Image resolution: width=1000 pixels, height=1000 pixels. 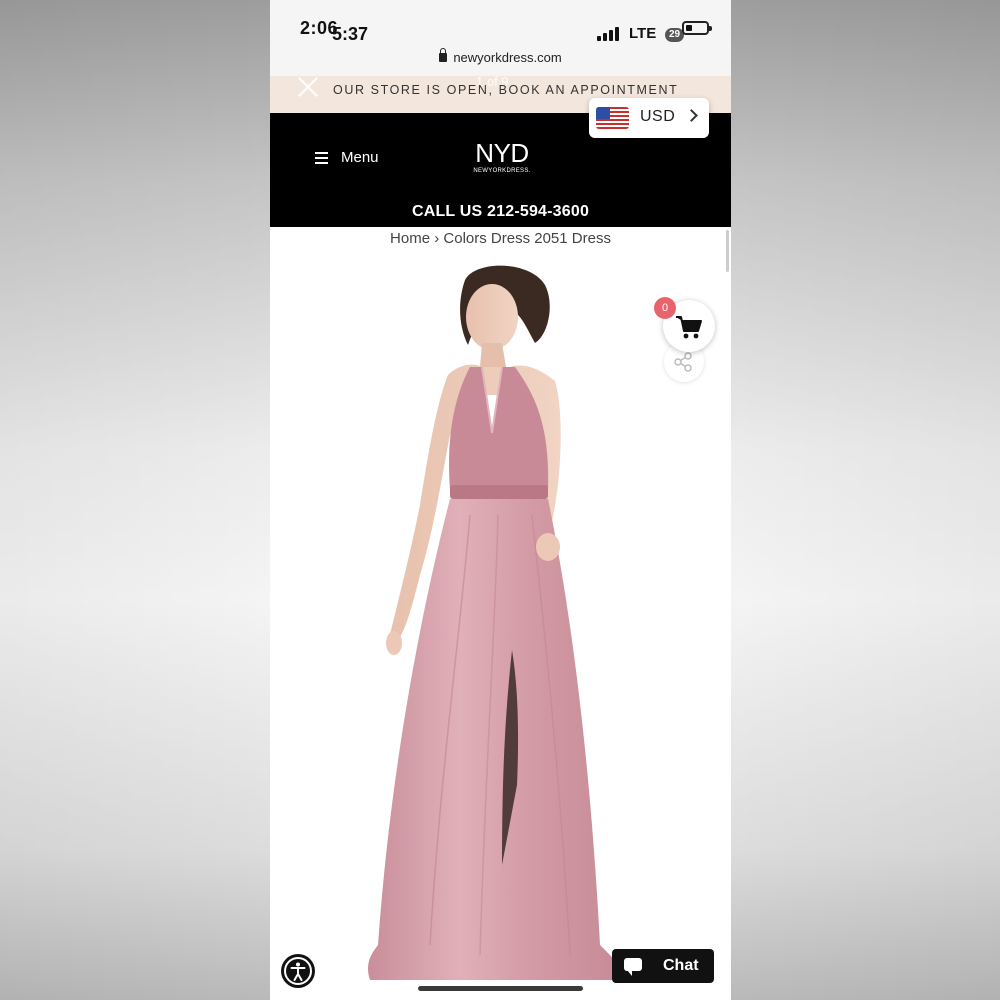 What do you see at coordinates (633, 967) in the screenshot?
I see `chat-icon` at bounding box center [633, 967].